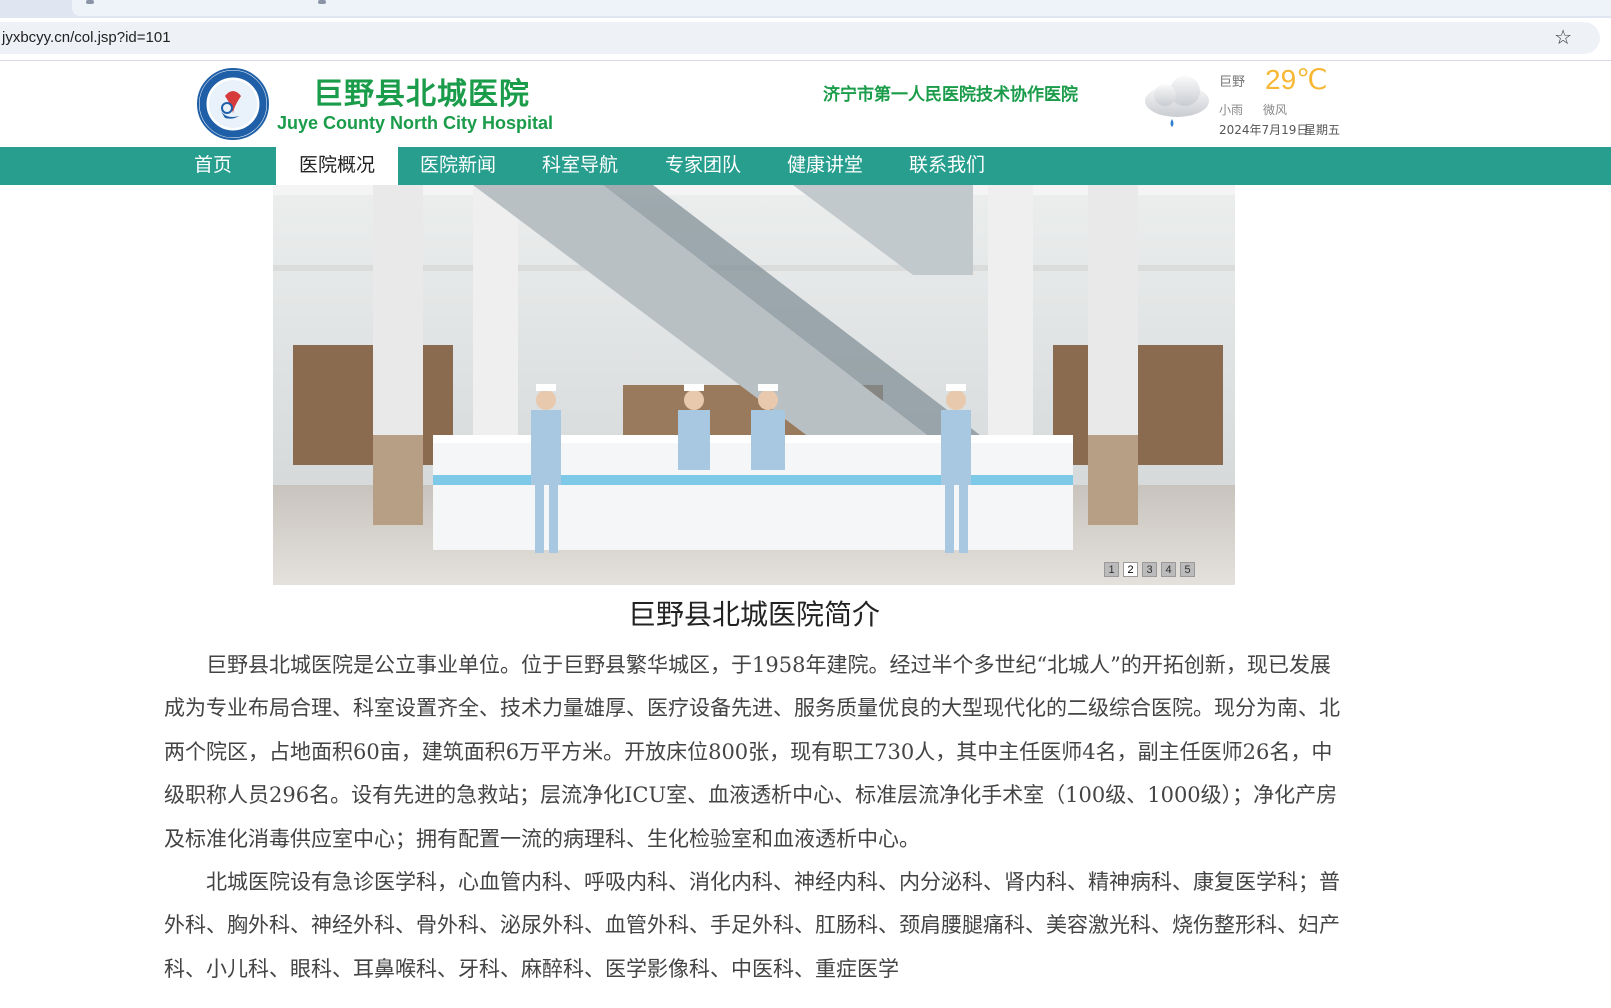 The image size is (1611, 1008). I want to click on address-bar: jyxbcyy.cn/col.jsp?id=101 ☆, so click(800, 38).